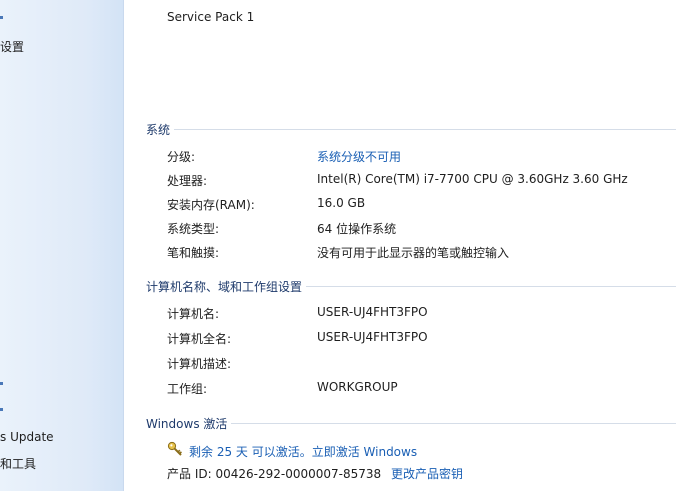 The height and width of the screenshot is (491, 676). What do you see at coordinates (413, 253) in the screenshot?
I see `pen-touch-value: 没有可用于此显示器的笔或触控输入` at bounding box center [413, 253].